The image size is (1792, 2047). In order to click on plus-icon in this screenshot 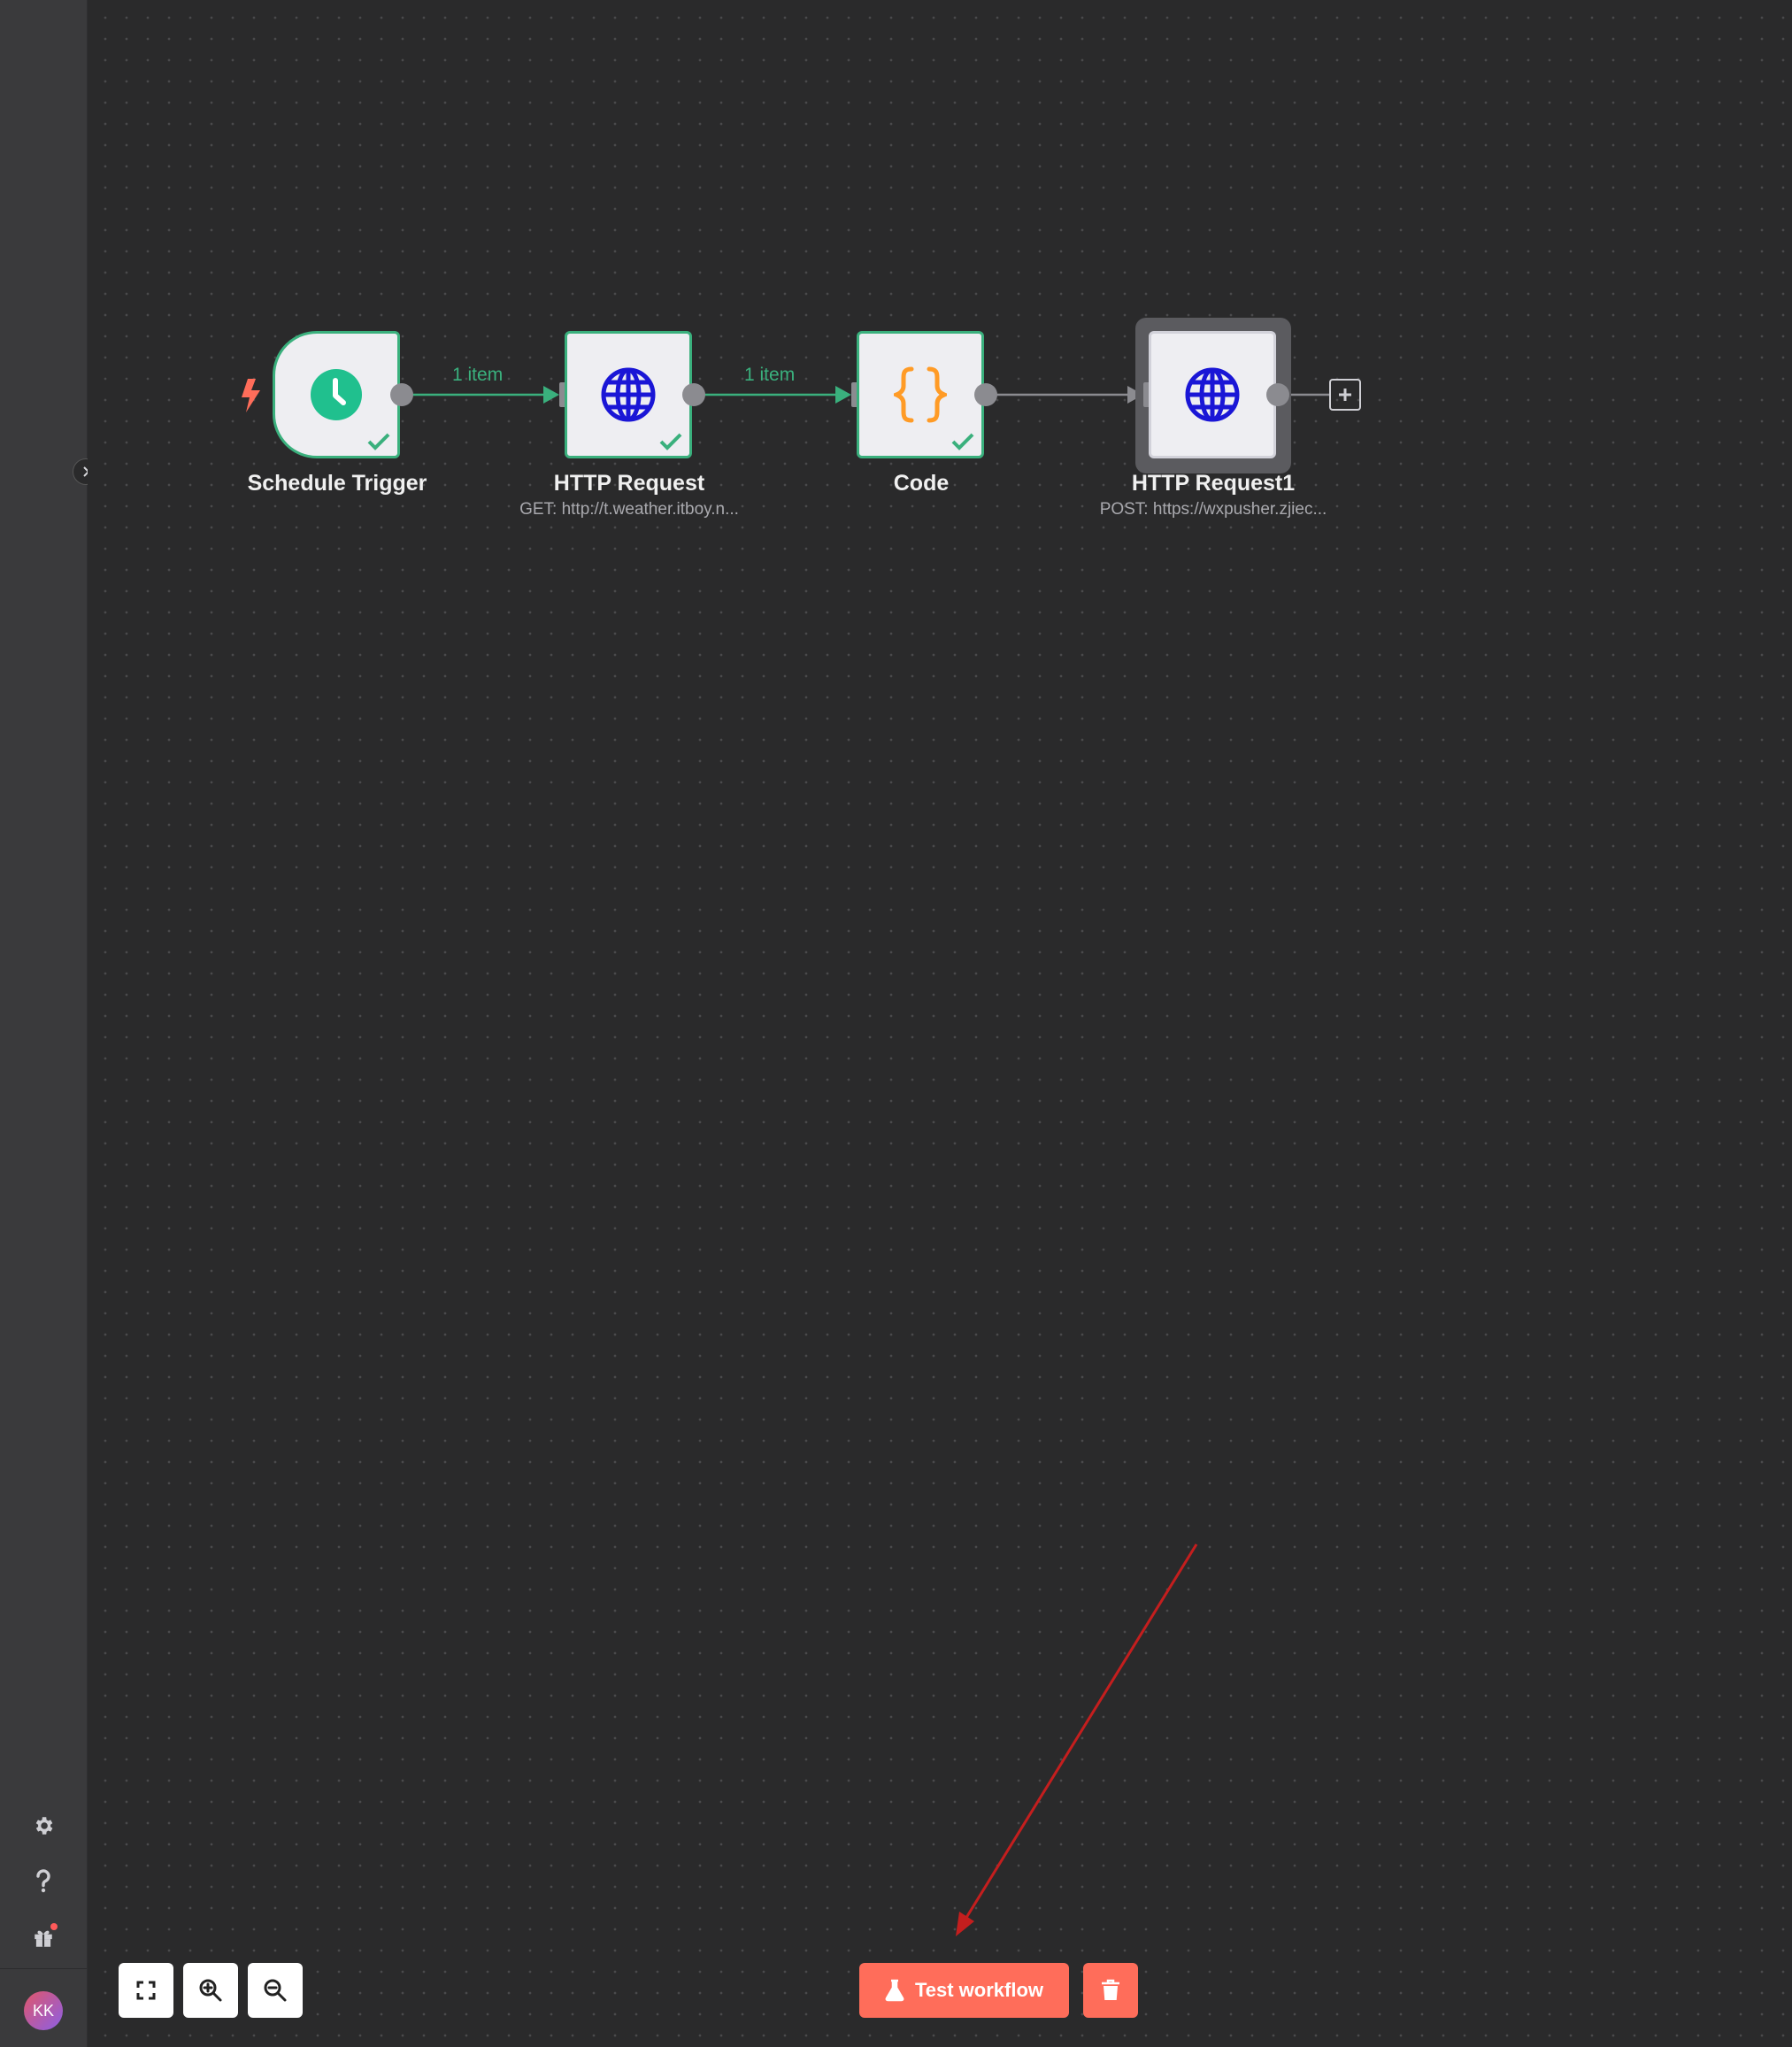, I will do `click(1345, 395)`.